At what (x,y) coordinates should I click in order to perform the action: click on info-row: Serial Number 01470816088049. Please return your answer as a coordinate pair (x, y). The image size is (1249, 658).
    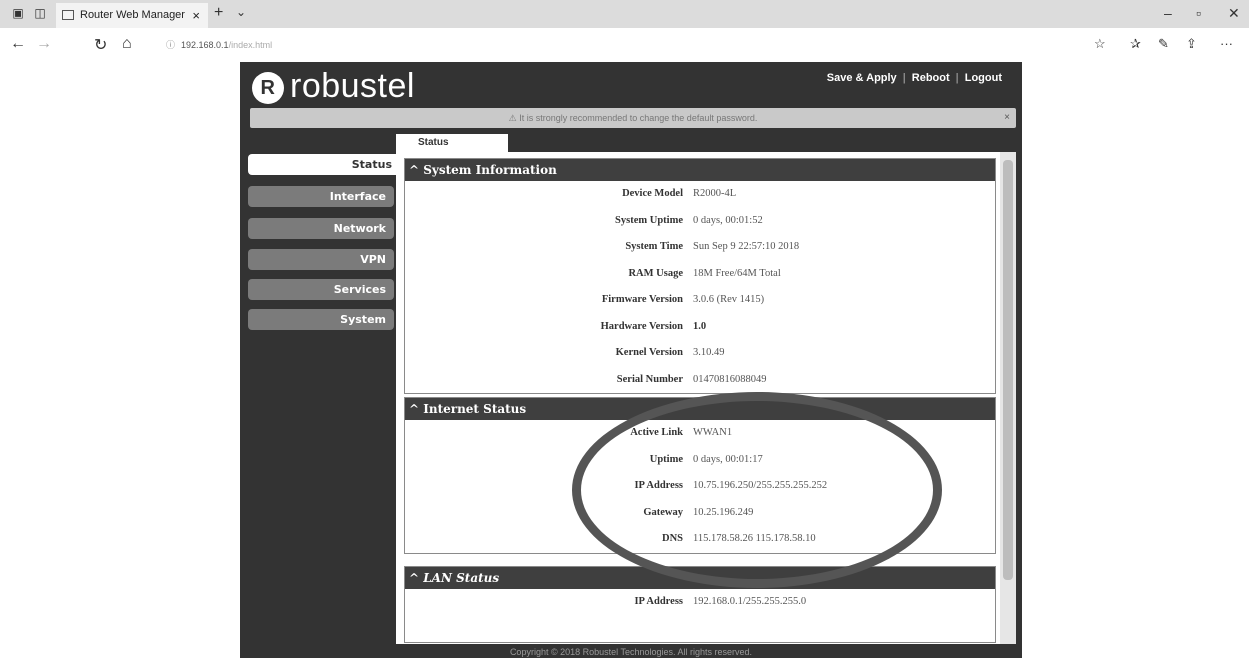
    Looking at the image, I should click on (700, 380).